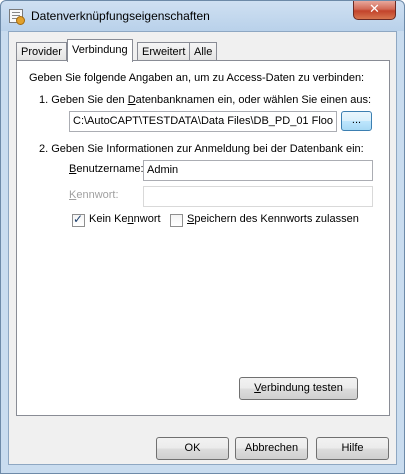  What do you see at coordinates (106, 169) in the screenshot?
I see `username-label: Benutzername:` at bounding box center [106, 169].